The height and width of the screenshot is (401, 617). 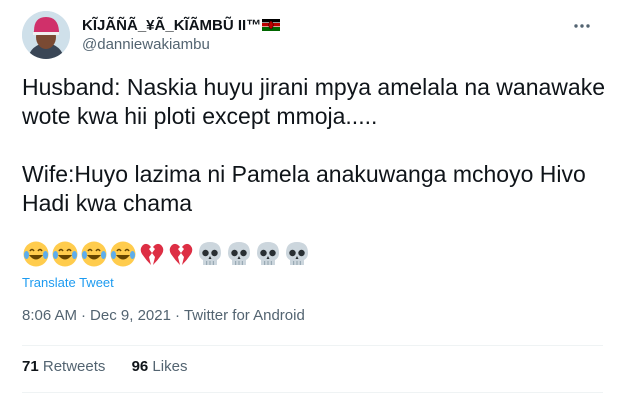 I want to click on tweet-stats: 71 Retweets 96 Likes, so click(x=115, y=366).